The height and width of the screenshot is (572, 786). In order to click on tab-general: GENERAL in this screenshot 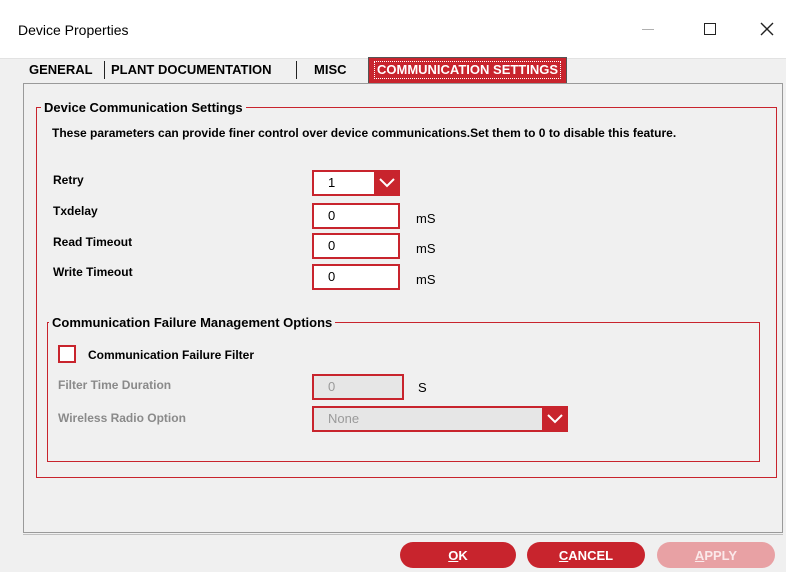, I will do `click(61, 69)`.